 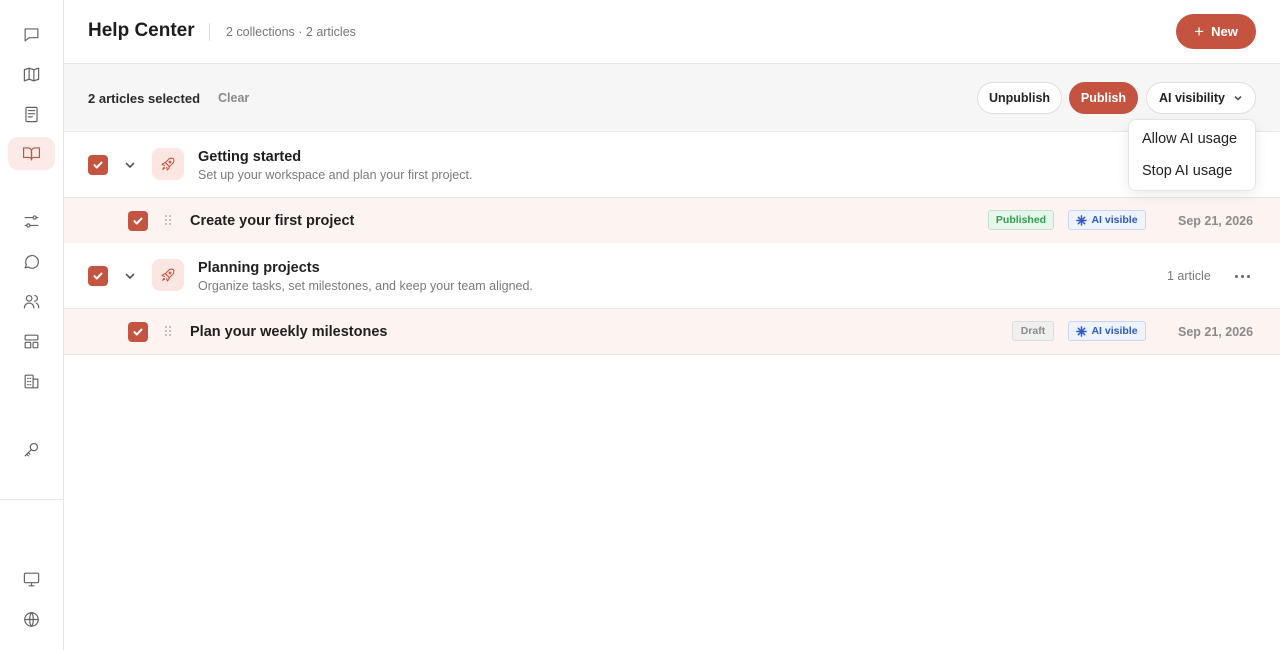 I want to click on sidebar-item-changelog, so click(x=31, y=114).